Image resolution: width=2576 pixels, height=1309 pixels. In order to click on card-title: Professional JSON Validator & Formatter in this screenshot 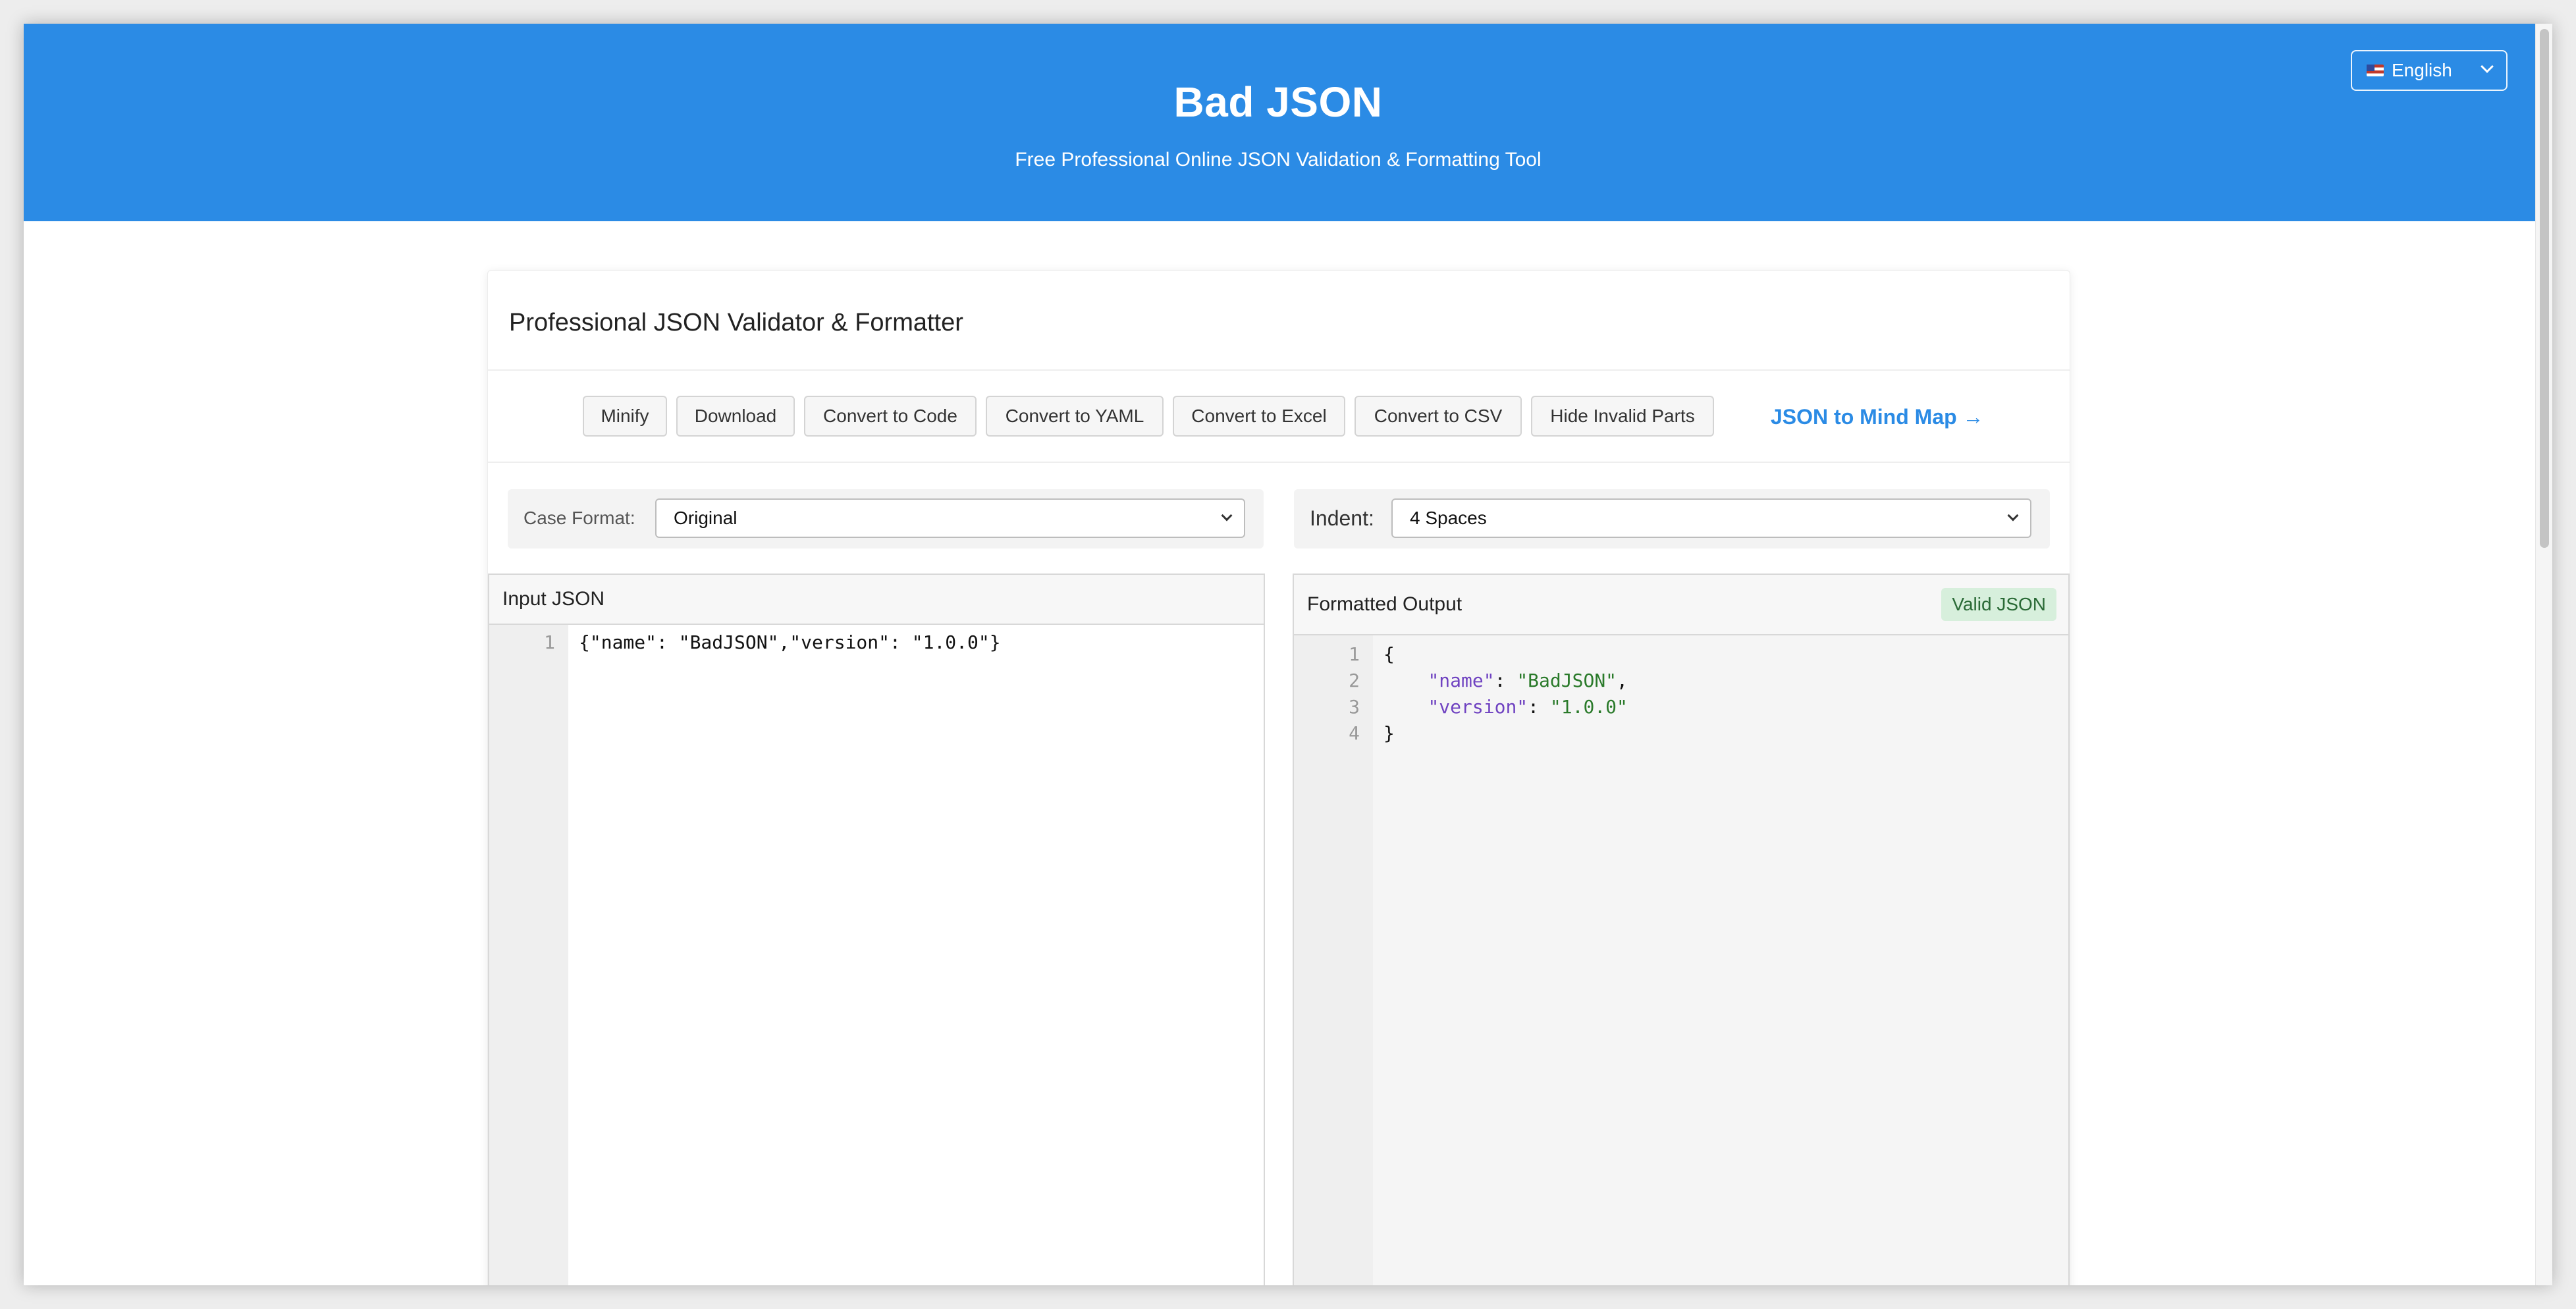, I will do `click(736, 322)`.